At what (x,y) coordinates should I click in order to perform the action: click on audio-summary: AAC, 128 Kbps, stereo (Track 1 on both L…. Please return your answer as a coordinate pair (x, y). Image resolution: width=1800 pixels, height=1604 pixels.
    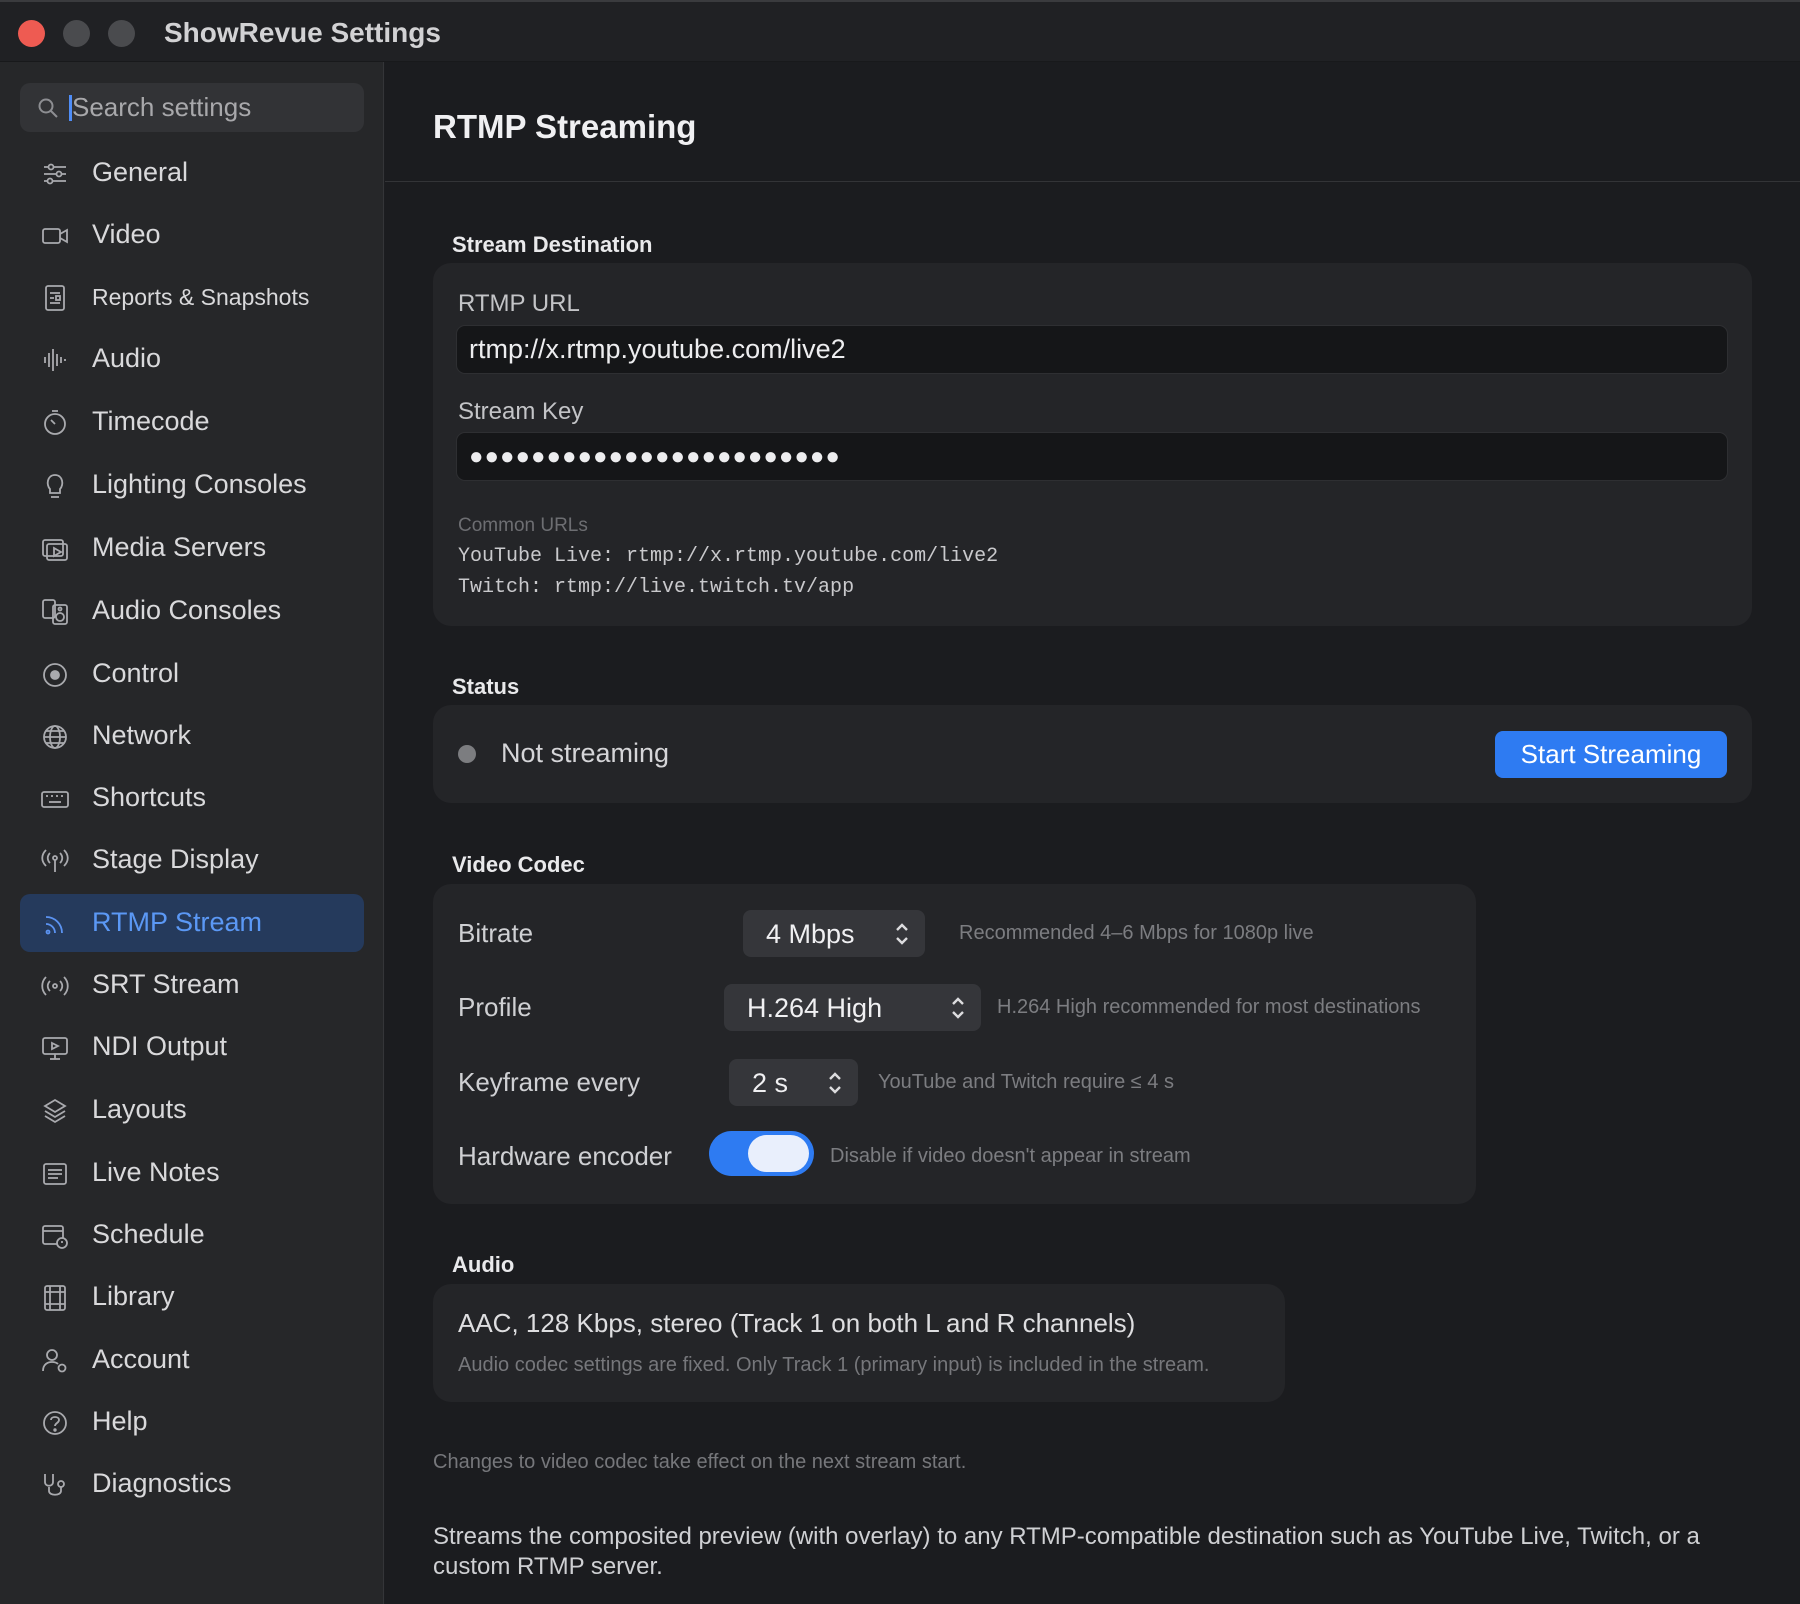
    Looking at the image, I should click on (797, 1323).